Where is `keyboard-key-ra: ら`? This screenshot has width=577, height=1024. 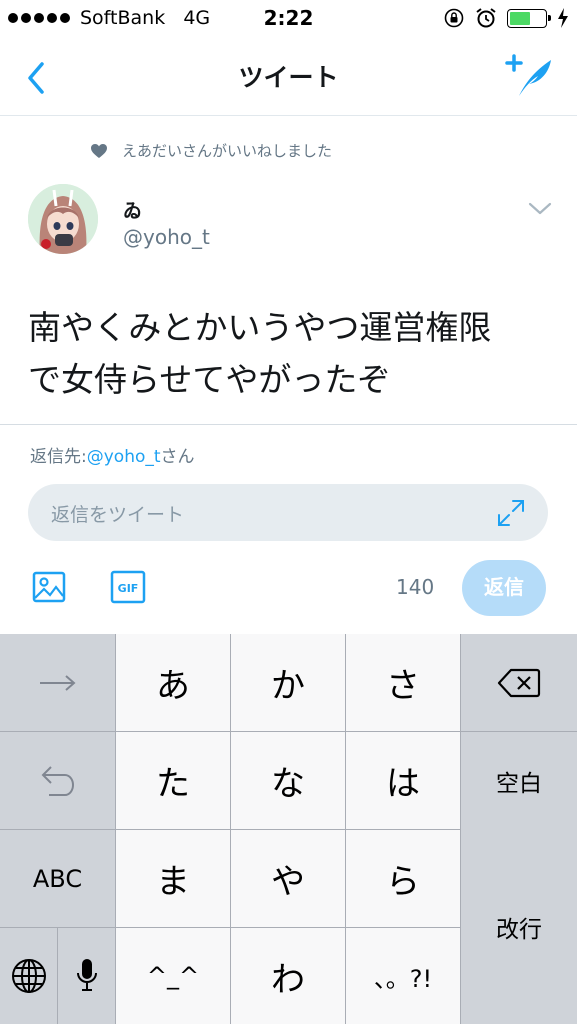
keyboard-key-ra: ら is located at coordinates (403, 878).